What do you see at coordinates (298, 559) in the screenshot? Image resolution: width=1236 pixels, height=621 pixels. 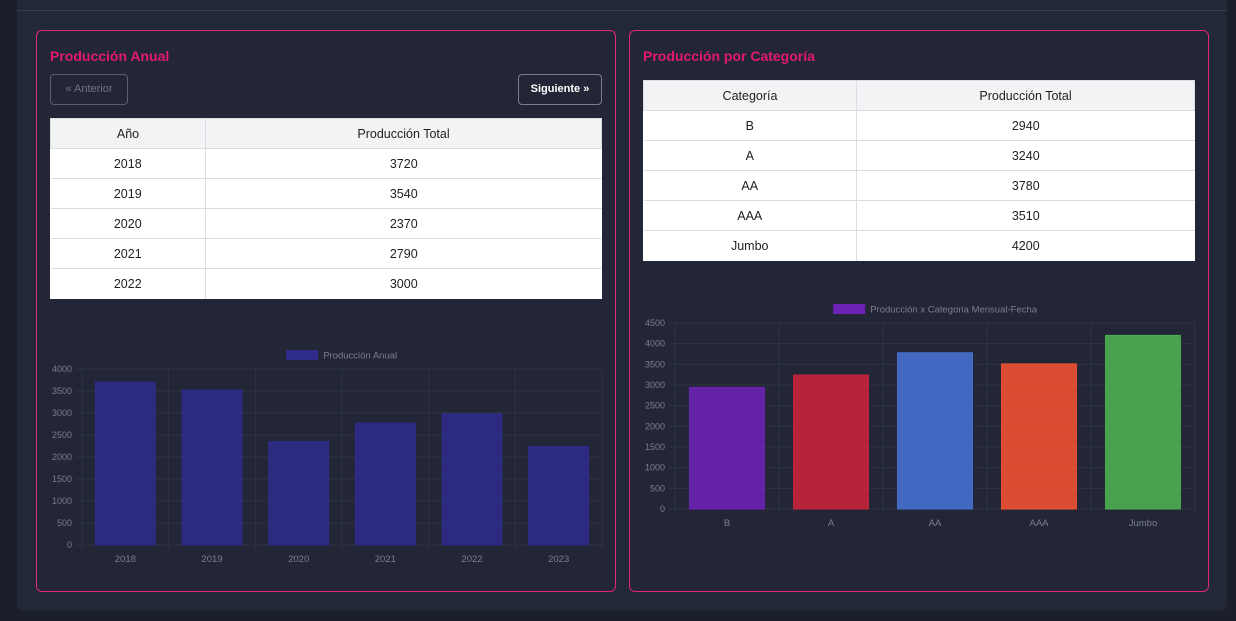 I see `x-tick-label: 2020` at bounding box center [298, 559].